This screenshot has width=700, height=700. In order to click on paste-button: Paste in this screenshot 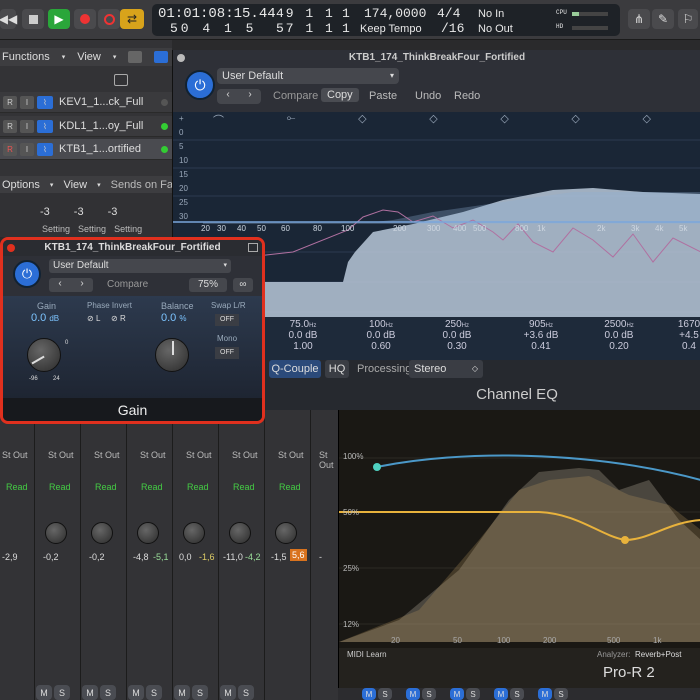, I will do `click(383, 96)`.